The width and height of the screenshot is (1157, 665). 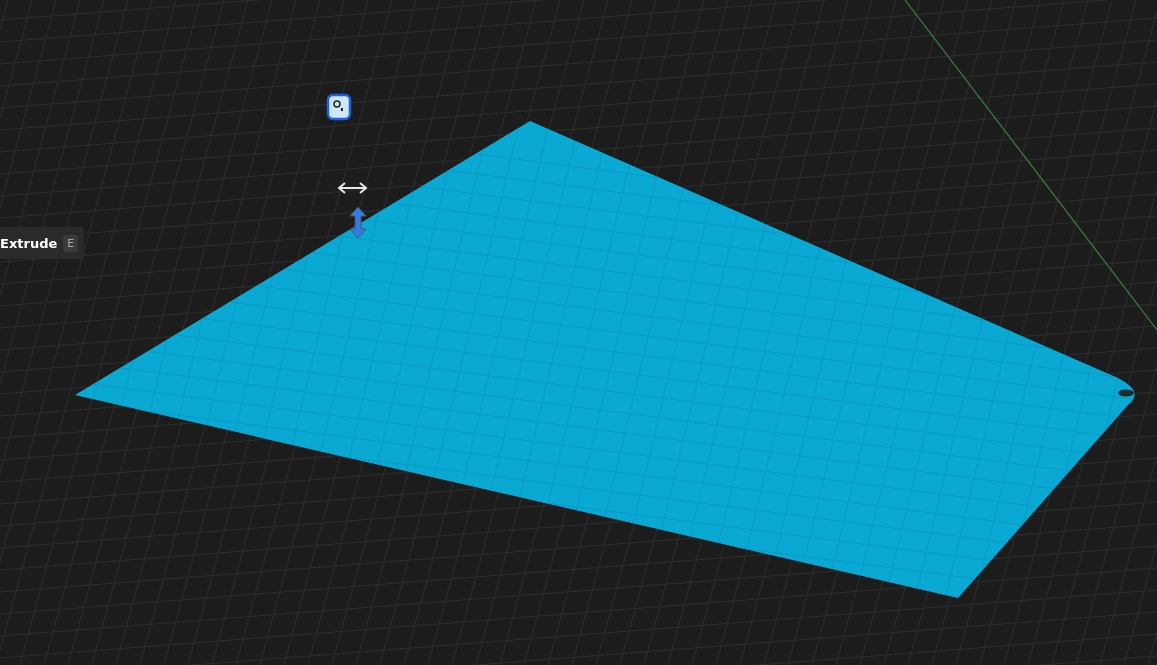 I want to click on handle-icon, so click(x=339, y=107).